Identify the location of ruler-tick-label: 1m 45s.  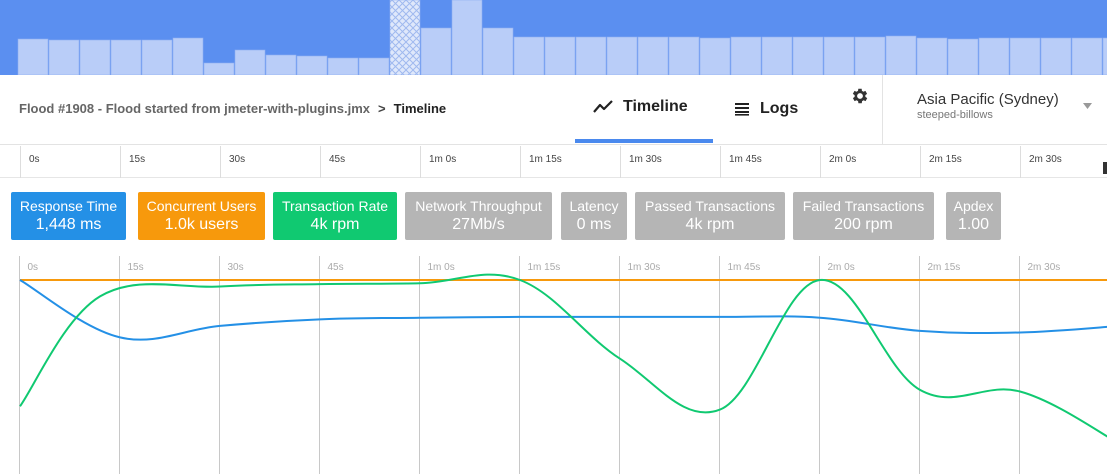
(741, 162).